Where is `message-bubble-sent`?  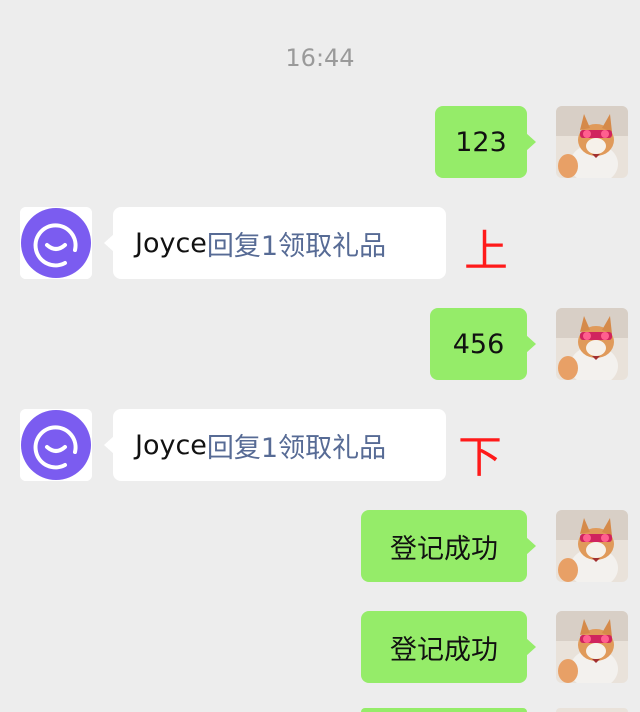
message-bubble-sent is located at coordinates (444, 710).